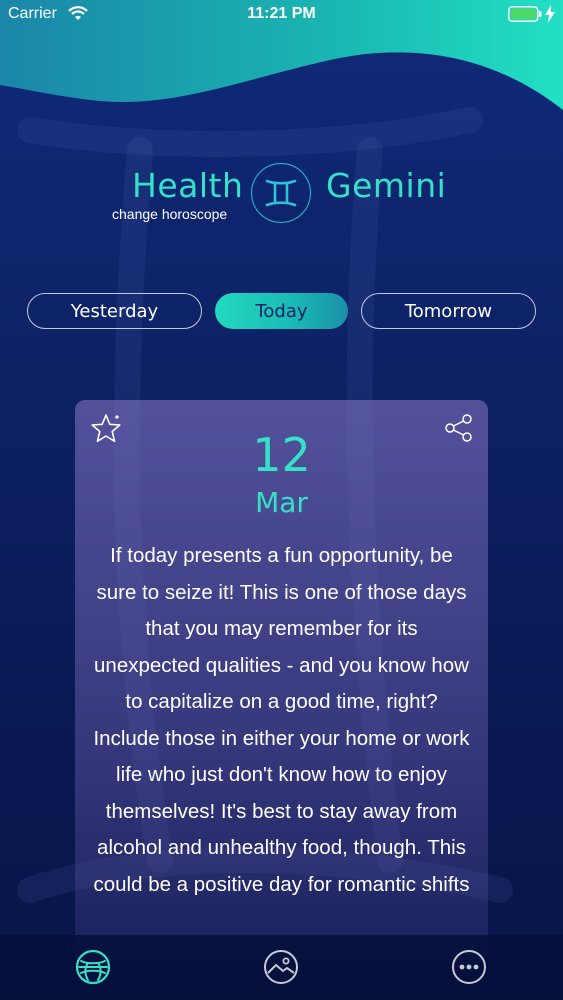 The height and width of the screenshot is (1000, 563). I want to click on tab-yesterday: Yesterday, so click(114, 311).